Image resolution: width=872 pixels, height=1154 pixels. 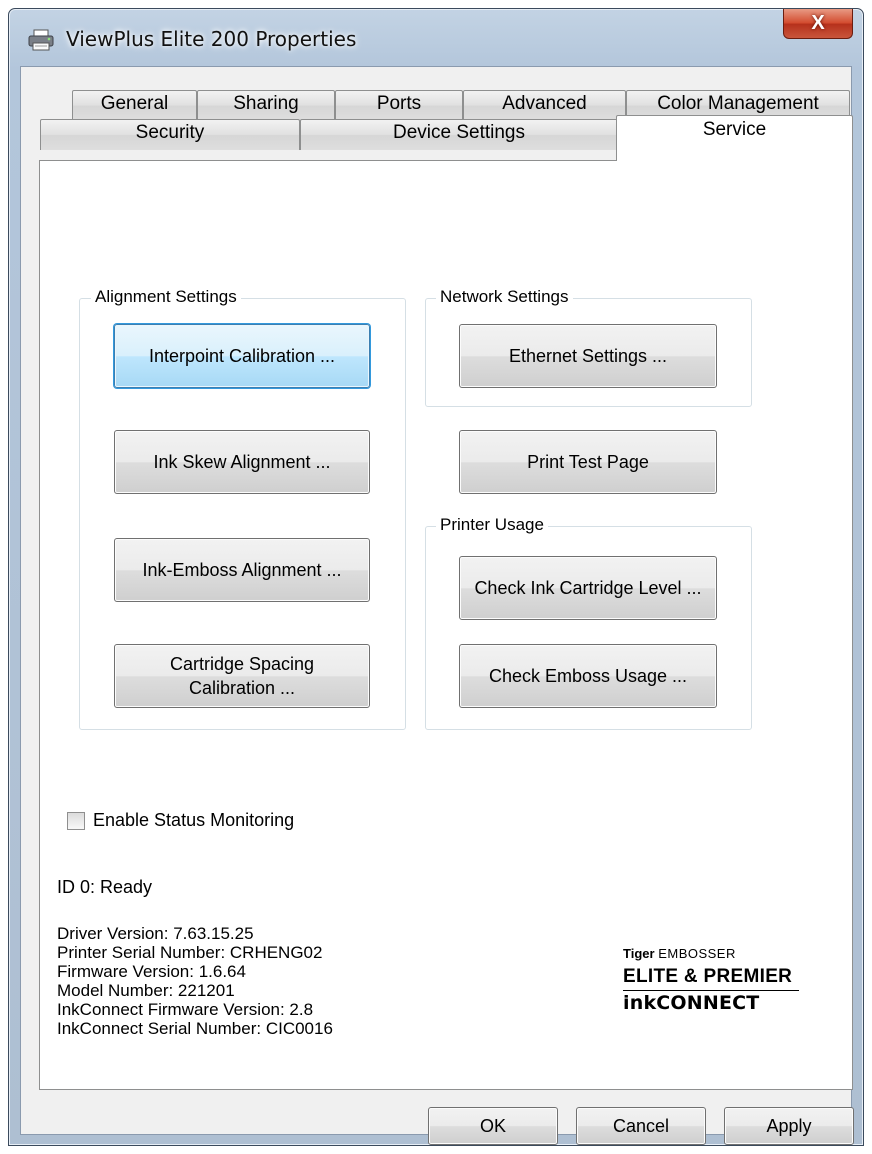 I want to click on cancel-button: Cancel, so click(x=641, y=1126).